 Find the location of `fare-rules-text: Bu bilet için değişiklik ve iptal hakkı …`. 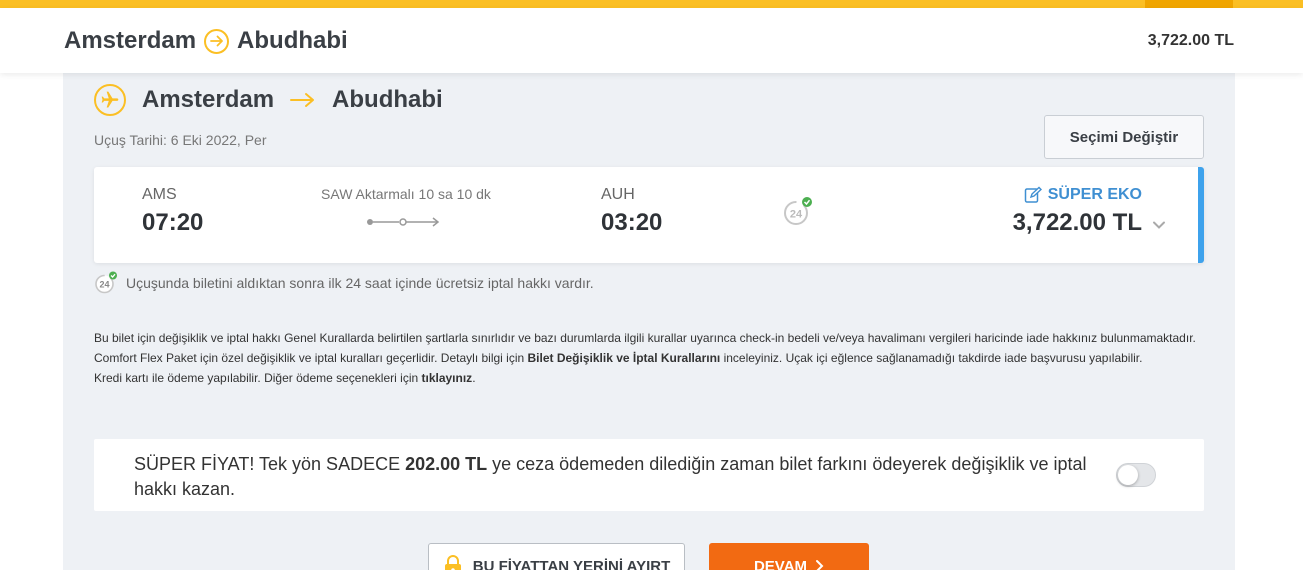

fare-rules-text: Bu bilet için değişiklik ve iptal hakkı … is located at coordinates (649, 358).